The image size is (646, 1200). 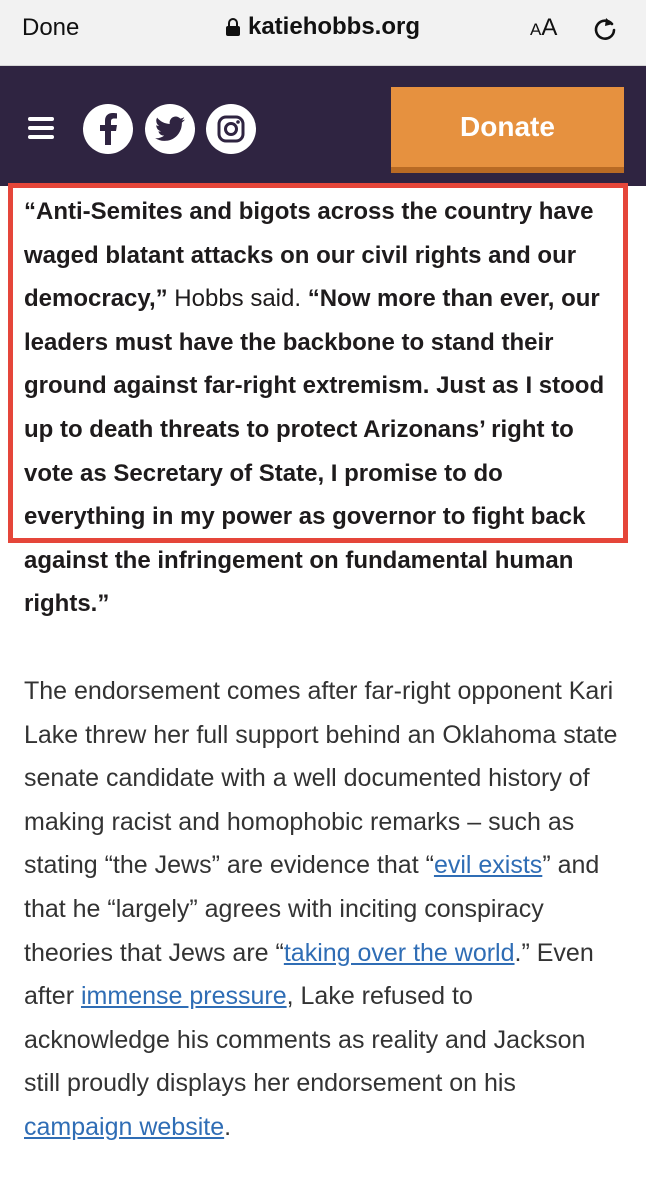 I want to click on instagram-icon, so click(x=231, y=129).